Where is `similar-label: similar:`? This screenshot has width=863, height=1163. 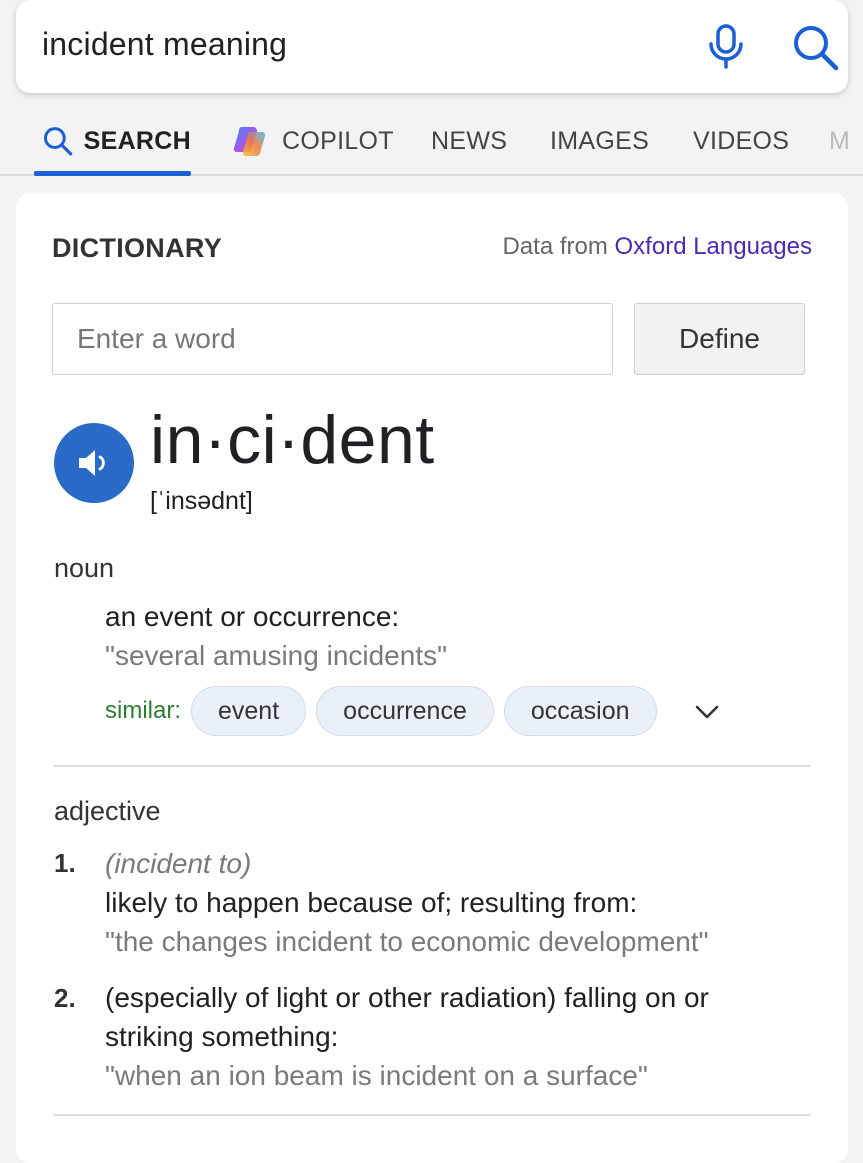 similar-label: similar: is located at coordinates (143, 710).